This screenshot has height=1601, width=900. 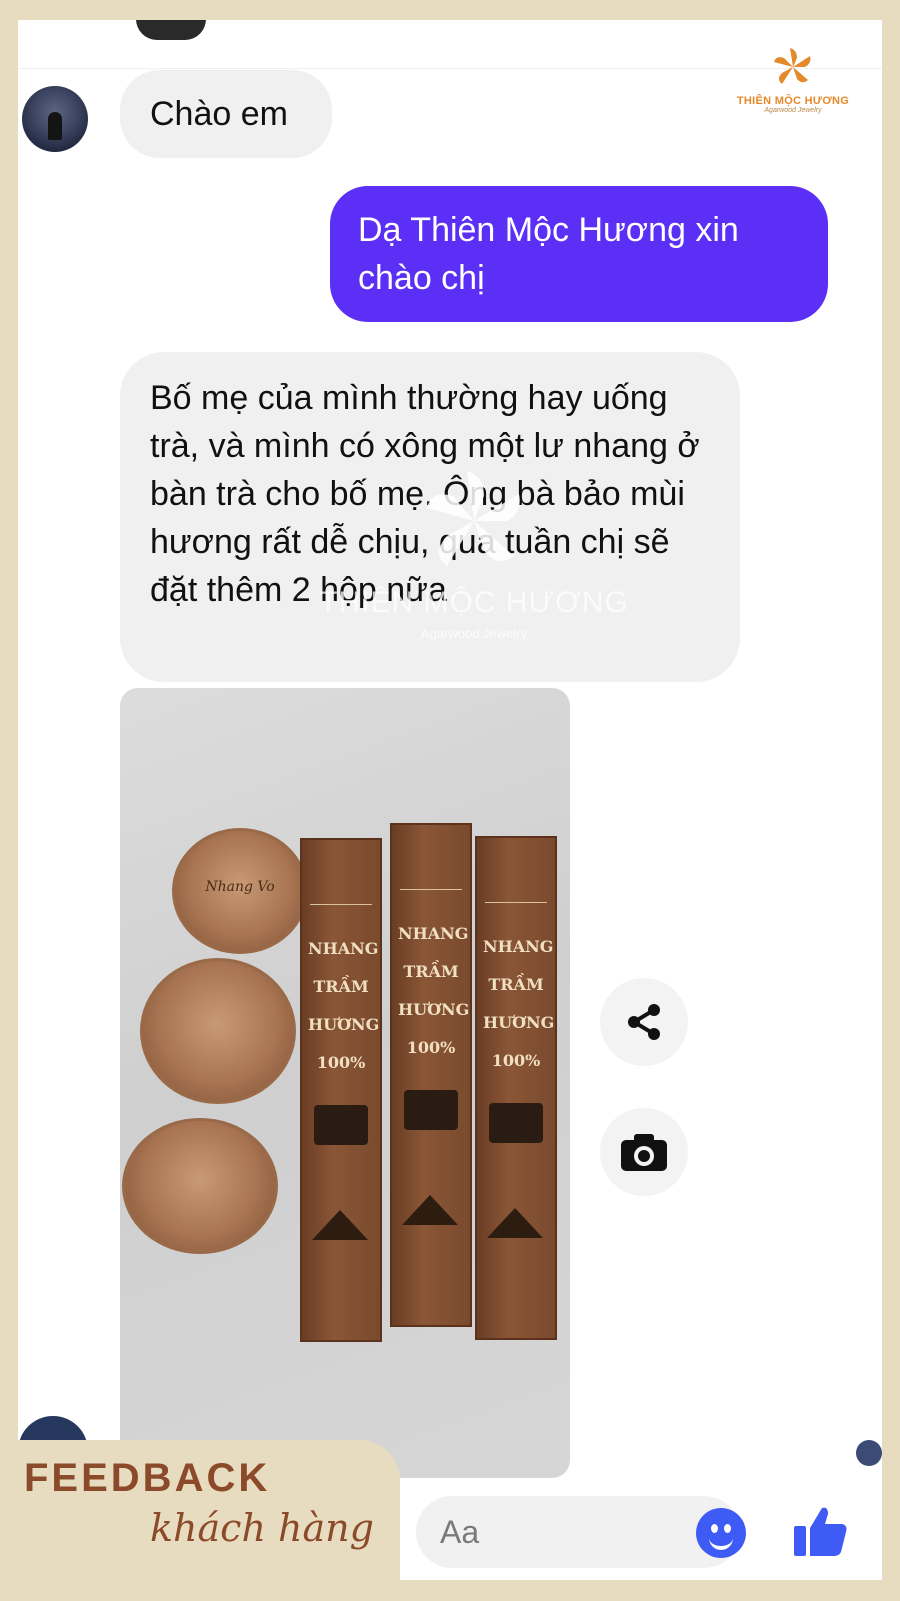 What do you see at coordinates (792, 66) in the screenshot?
I see `pinwheel-logo-icon` at bounding box center [792, 66].